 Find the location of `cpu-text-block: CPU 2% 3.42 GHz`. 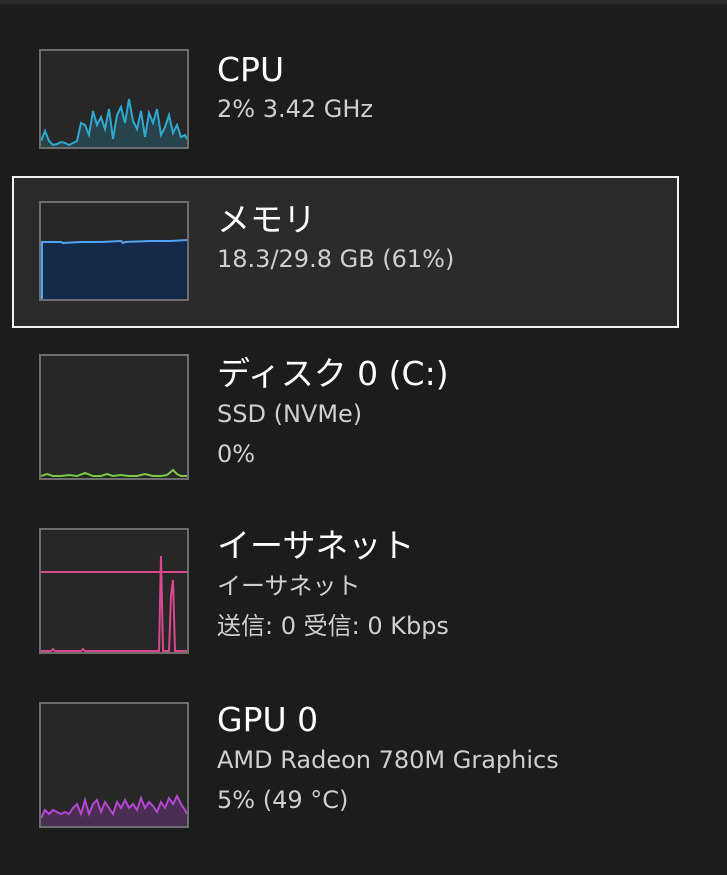

cpu-text-block: CPU 2% 3.42 GHz is located at coordinates (447, 82).